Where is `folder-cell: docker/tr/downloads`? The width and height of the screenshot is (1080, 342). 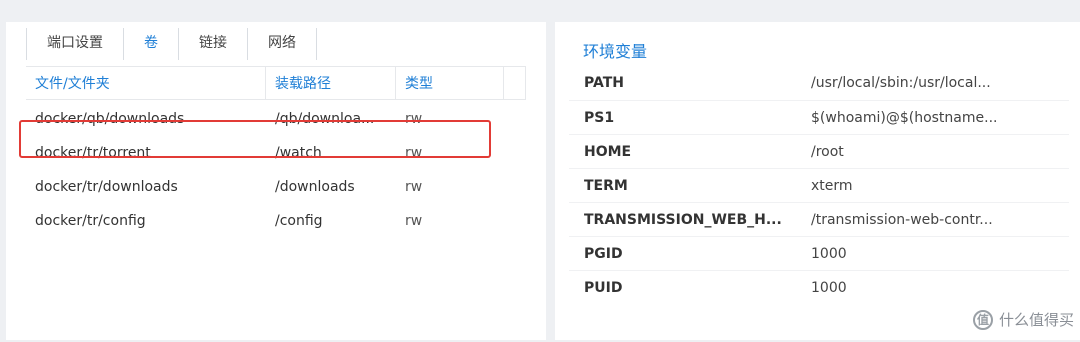
folder-cell: docker/tr/downloads is located at coordinates (106, 187).